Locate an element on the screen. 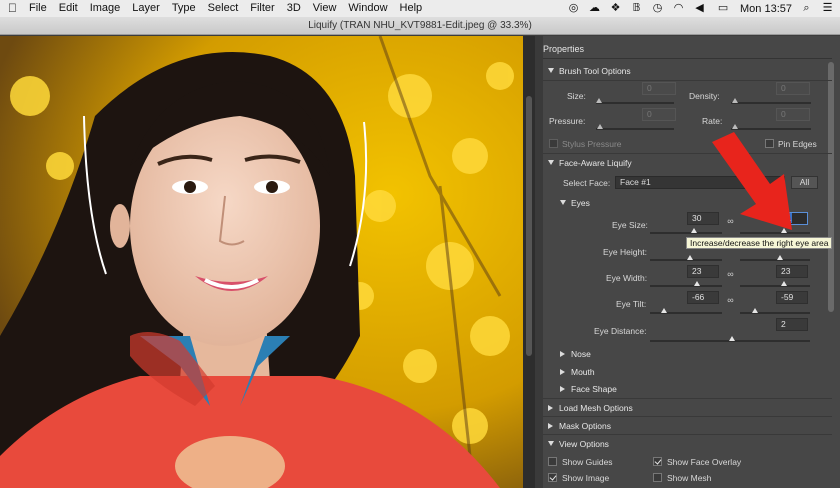 The image size is (840, 488). notification-center-icon: ☰ is located at coordinates (827, 8).